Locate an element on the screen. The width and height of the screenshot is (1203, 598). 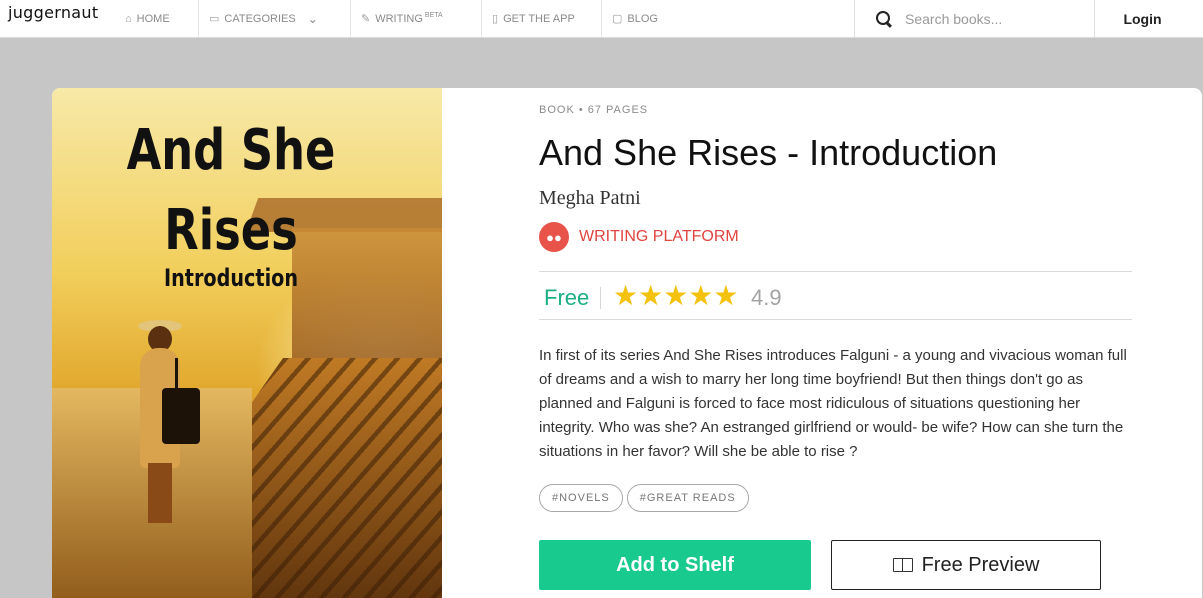
add-to-shelf-button: Add to Shelf is located at coordinates (675, 565).